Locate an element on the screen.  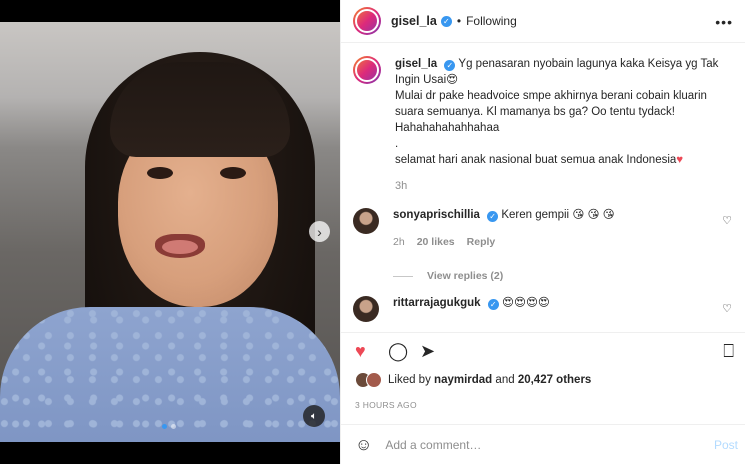
post-button: Post is located at coordinates (726, 445).